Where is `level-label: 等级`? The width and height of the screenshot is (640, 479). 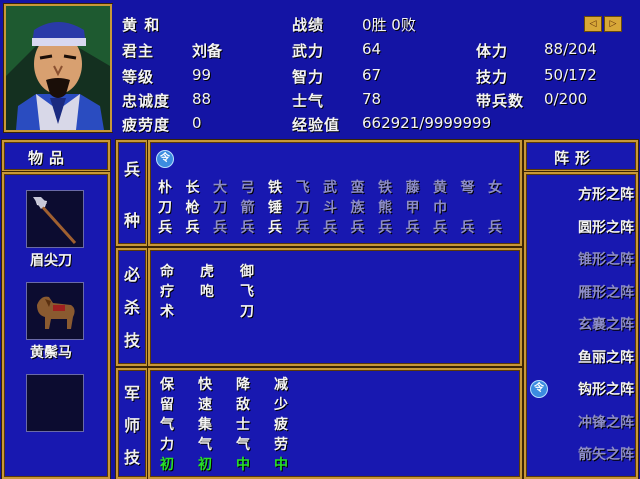
level-label: 等级 is located at coordinates (138, 77).